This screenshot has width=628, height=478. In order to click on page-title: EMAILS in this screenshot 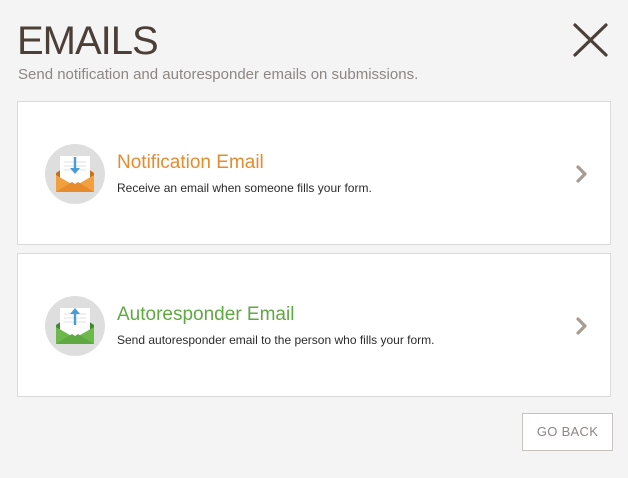, I will do `click(88, 41)`.